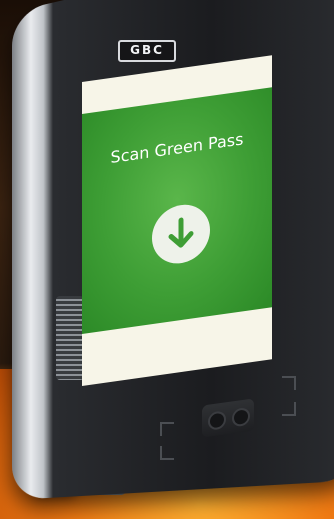 This screenshot has height=519, width=334. Describe the element at coordinates (167, 429) in the screenshot. I see `scan-area-corner-top-left` at that location.